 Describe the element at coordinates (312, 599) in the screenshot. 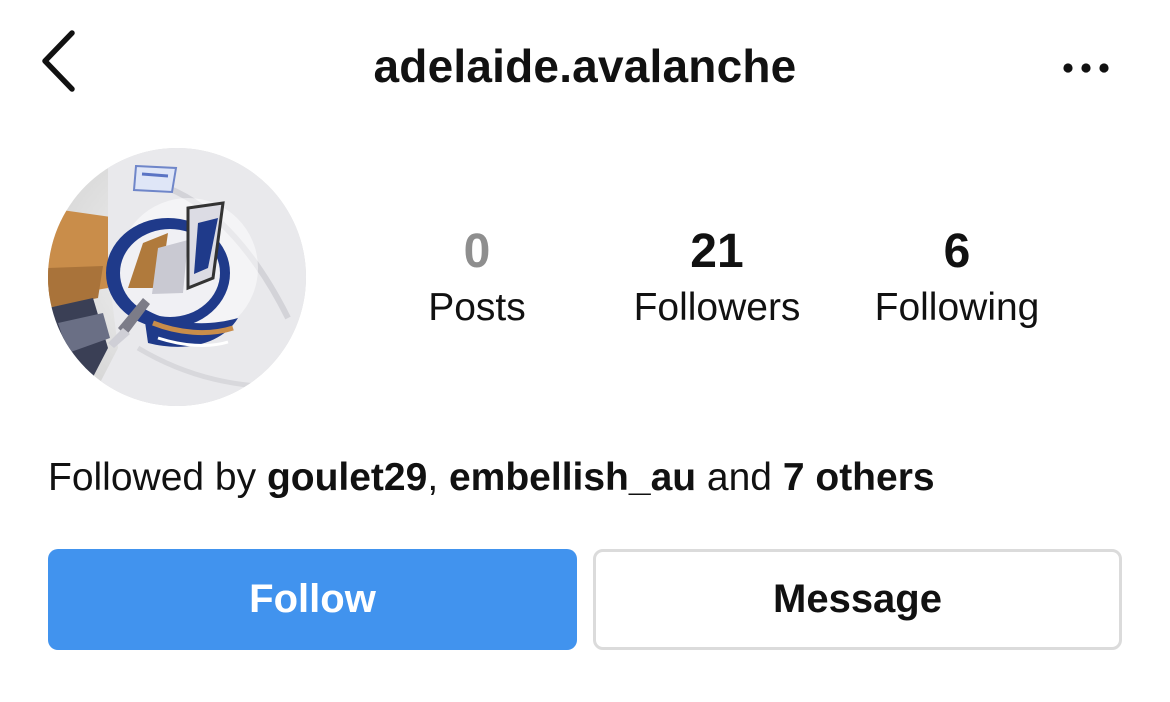

I see `follow-button: Follow` at that location.